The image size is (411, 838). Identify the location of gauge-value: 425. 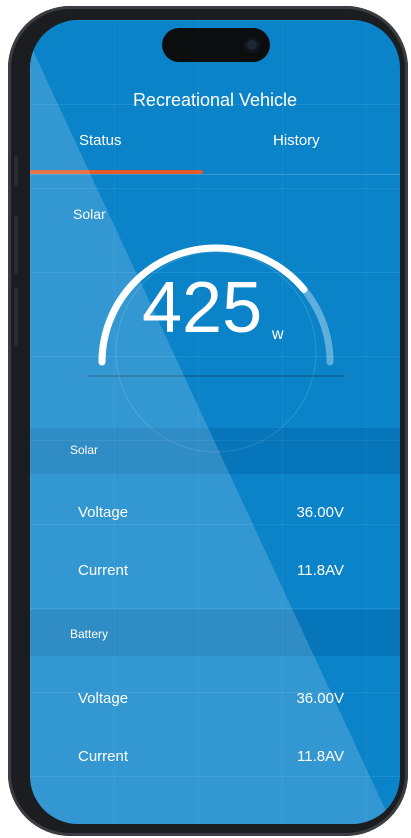
(202, 308).